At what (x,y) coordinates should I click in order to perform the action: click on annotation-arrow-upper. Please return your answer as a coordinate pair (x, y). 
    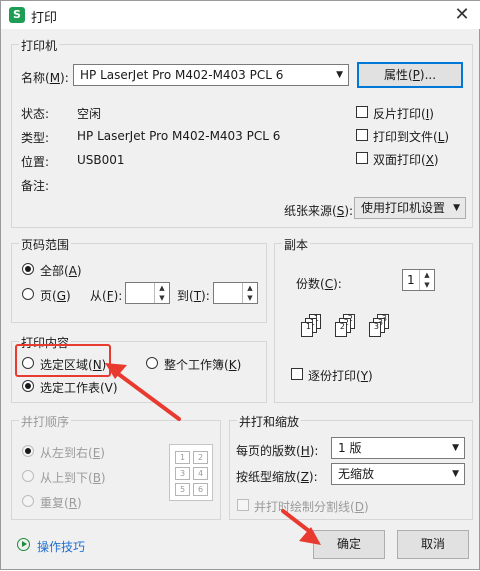
    Looking at the image, I should click on (148, 396).